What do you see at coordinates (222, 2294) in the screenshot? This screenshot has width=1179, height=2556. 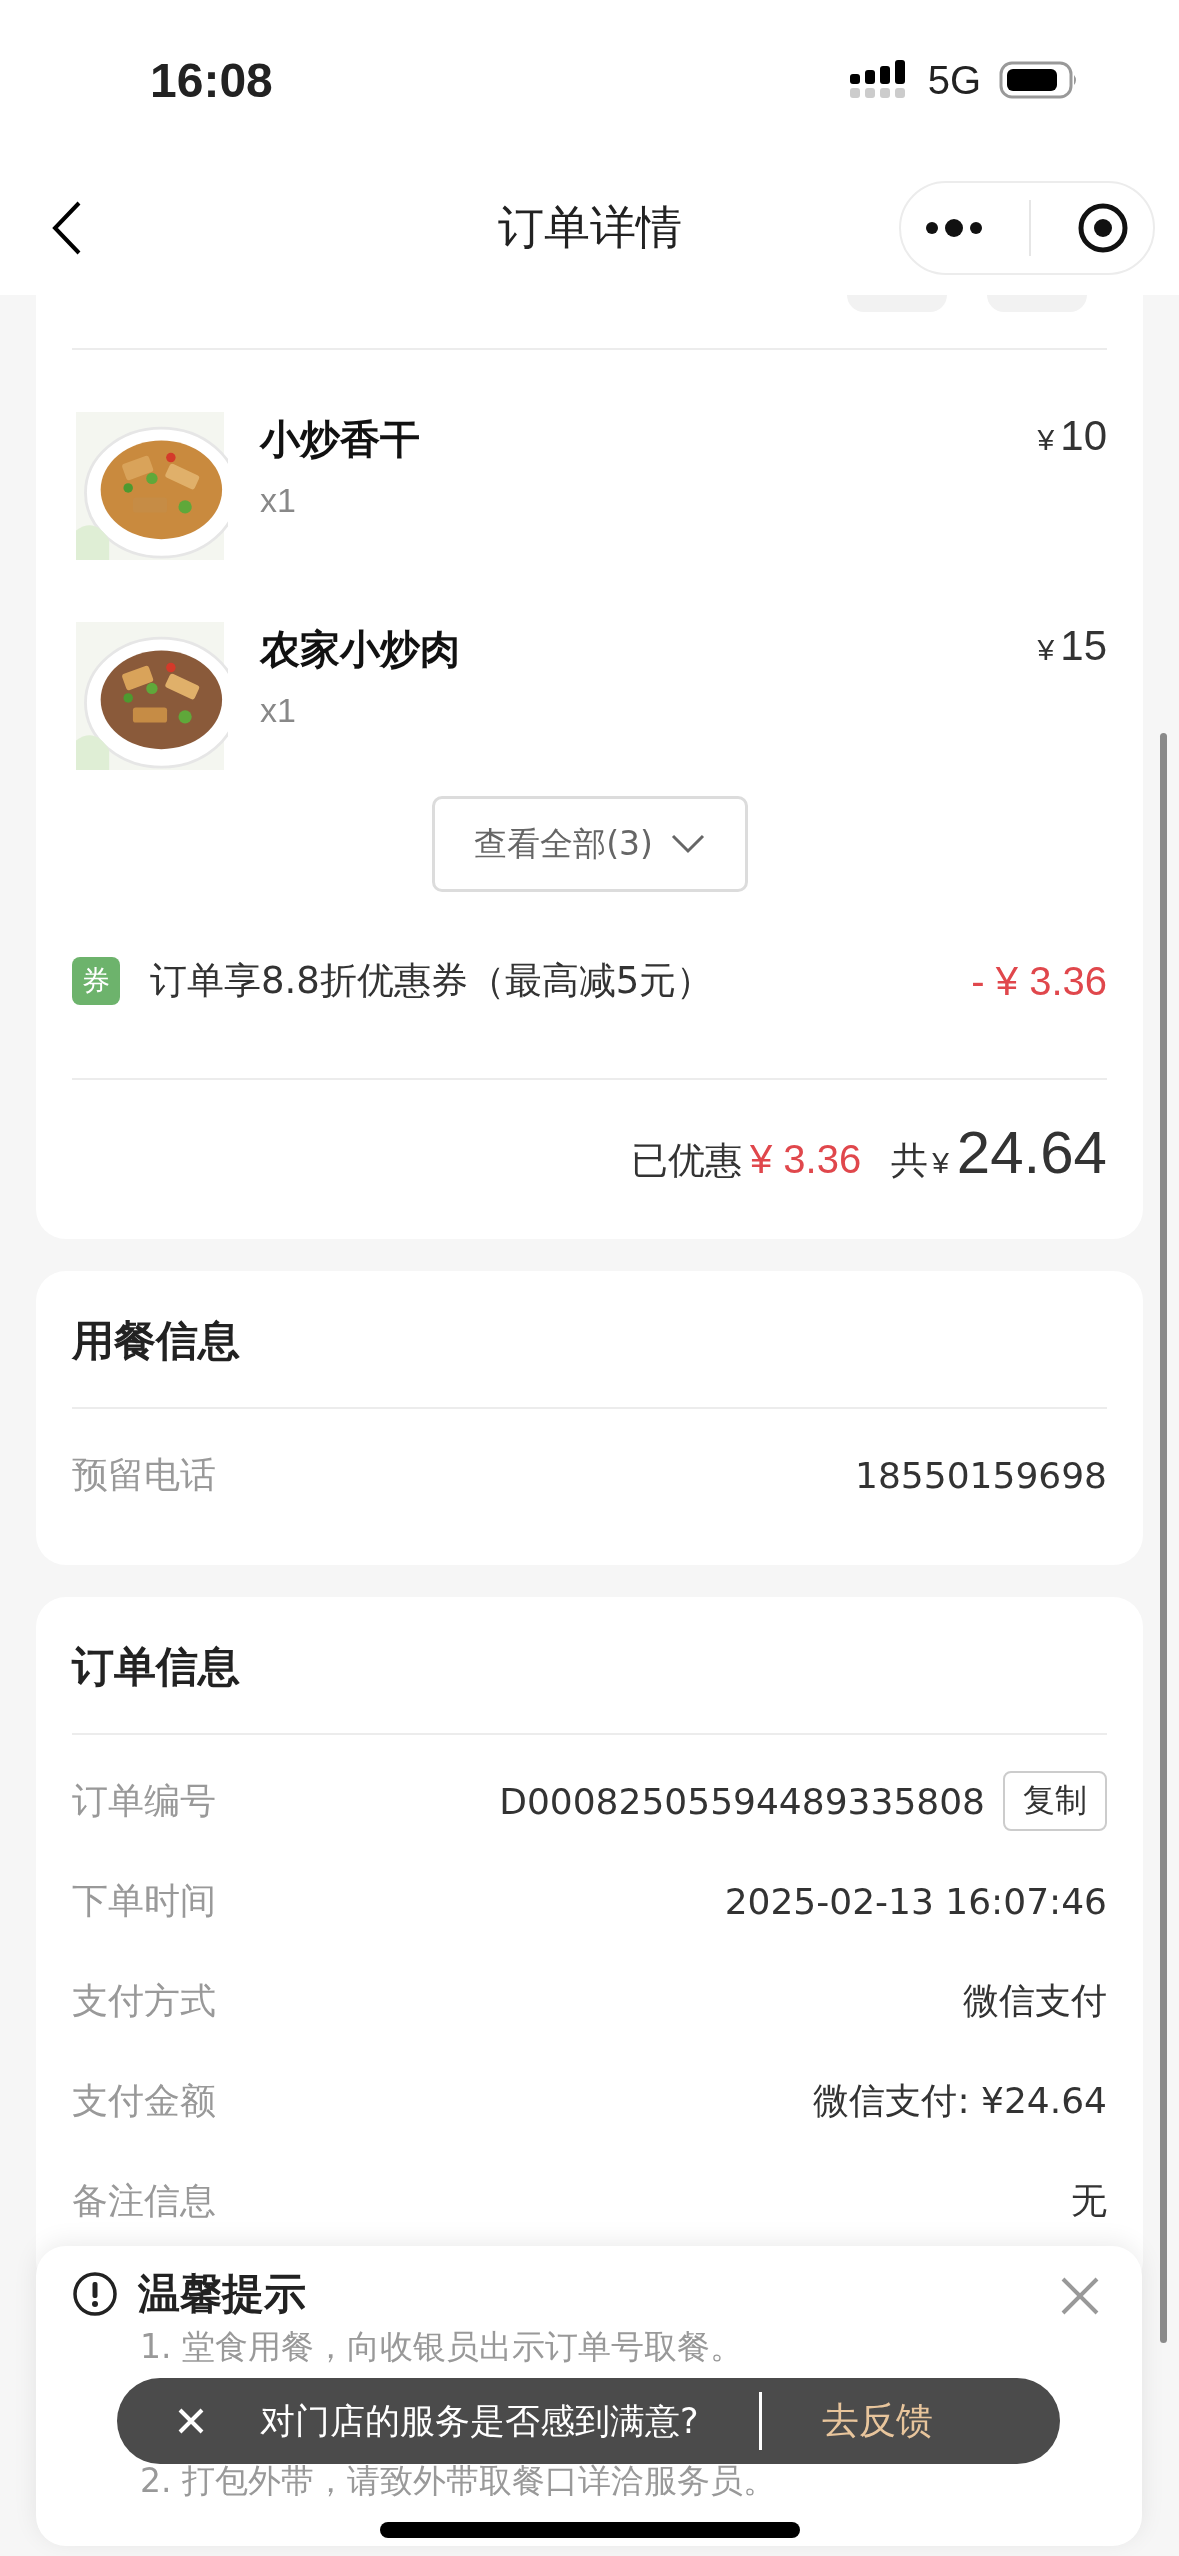 I see `tips-title: 温馨提示` at bounding box center [222, 2294].